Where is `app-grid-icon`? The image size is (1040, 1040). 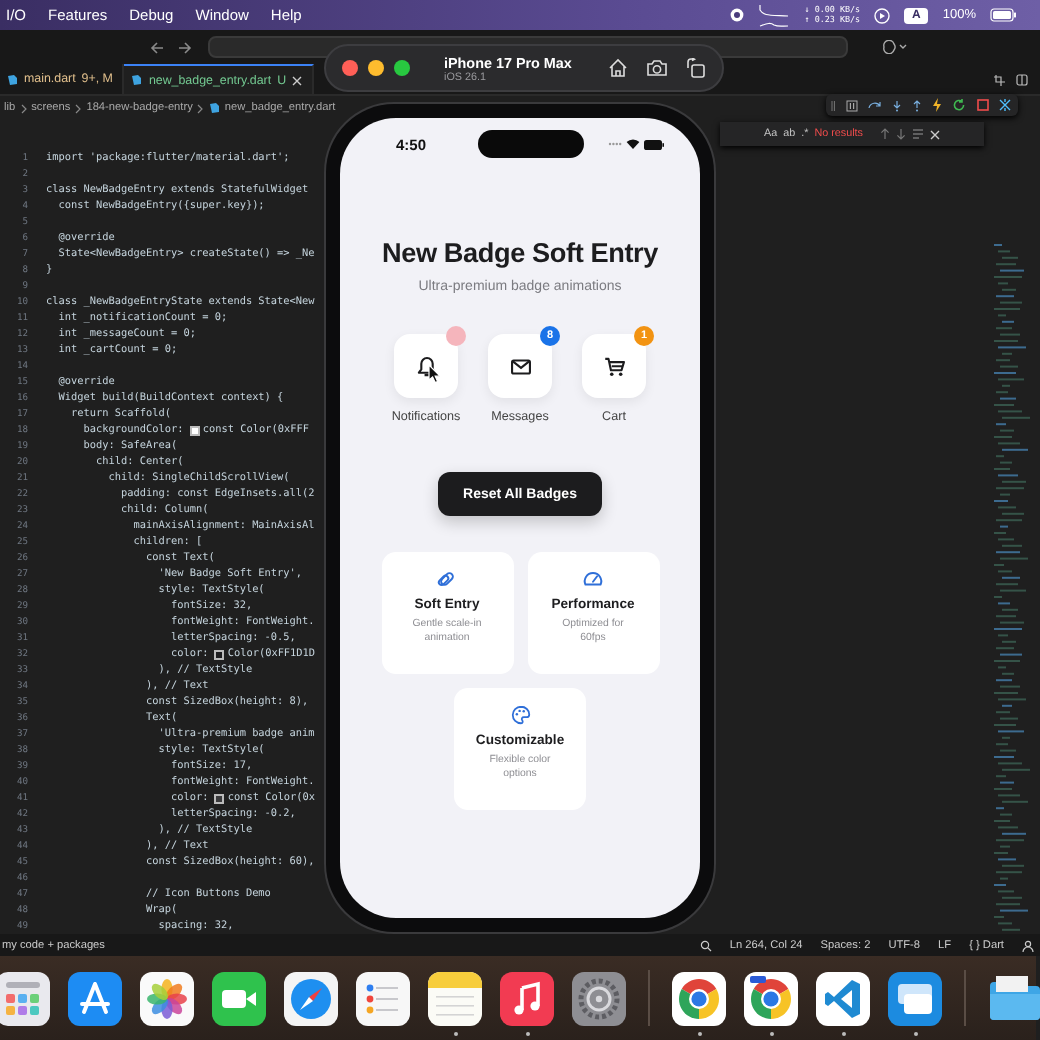 app-grid-icon is located at coordinates (25, 998).